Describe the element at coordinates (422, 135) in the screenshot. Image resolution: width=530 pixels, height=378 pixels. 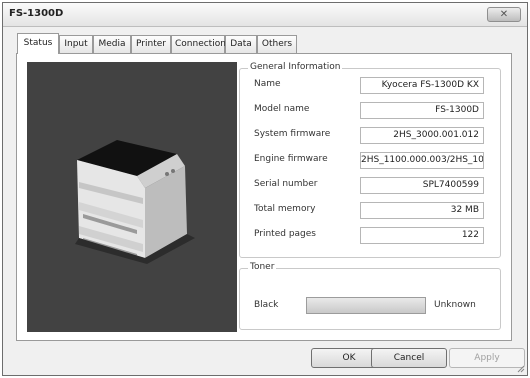
I see `system-firmware-field: 2HS_3000.001.012` at that location.